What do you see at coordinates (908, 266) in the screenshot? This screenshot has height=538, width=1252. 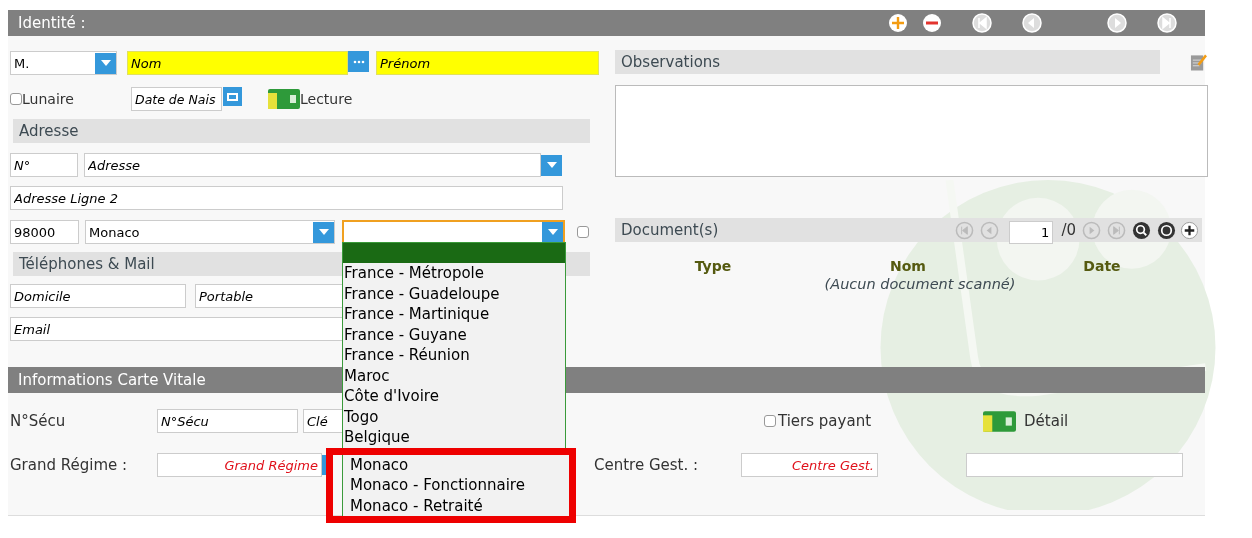 I see `column-header: Nom` at bounding box center [908, 266].